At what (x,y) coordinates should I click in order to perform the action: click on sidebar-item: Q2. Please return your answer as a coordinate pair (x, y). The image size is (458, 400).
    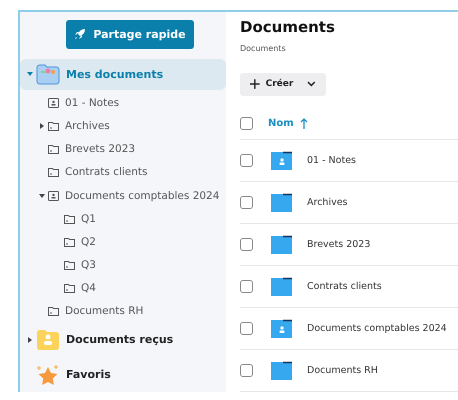
    Looking at the image, I should click on (123, 242).